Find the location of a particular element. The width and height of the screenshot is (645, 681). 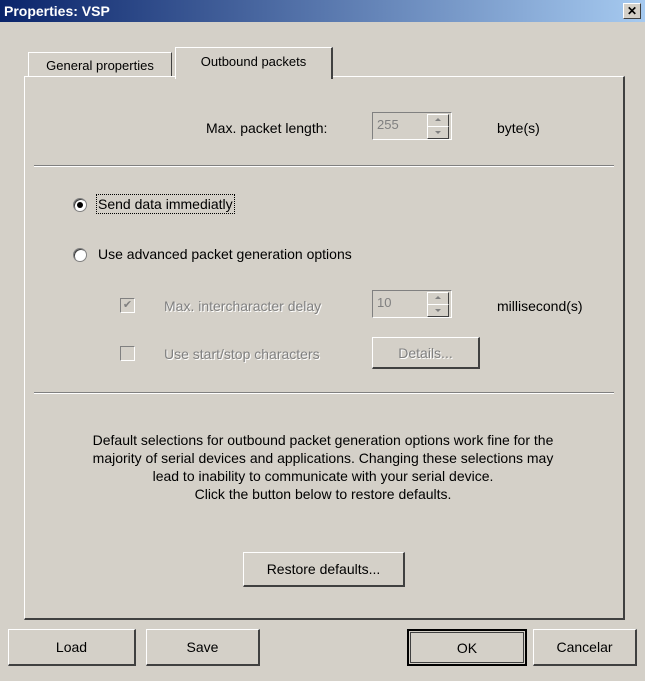

radio-selected-dot is located at coordinates (80, 205).